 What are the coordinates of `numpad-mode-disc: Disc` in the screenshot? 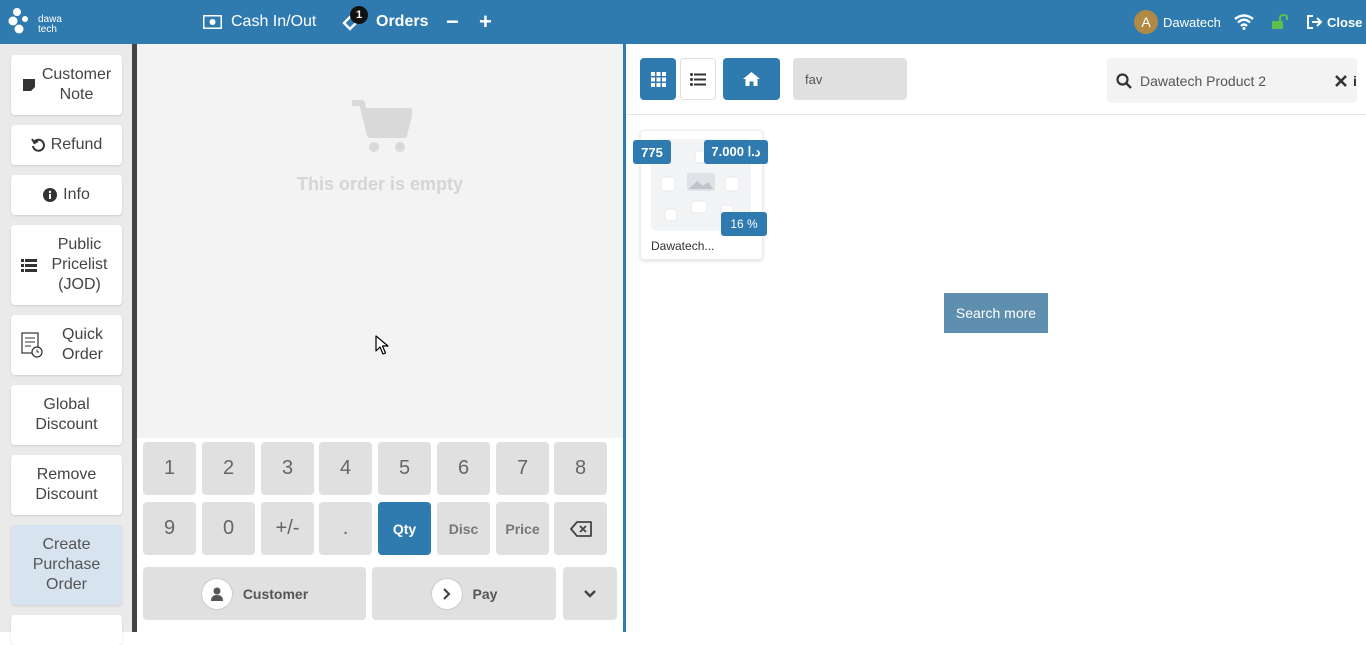 It's located at (463, 528).